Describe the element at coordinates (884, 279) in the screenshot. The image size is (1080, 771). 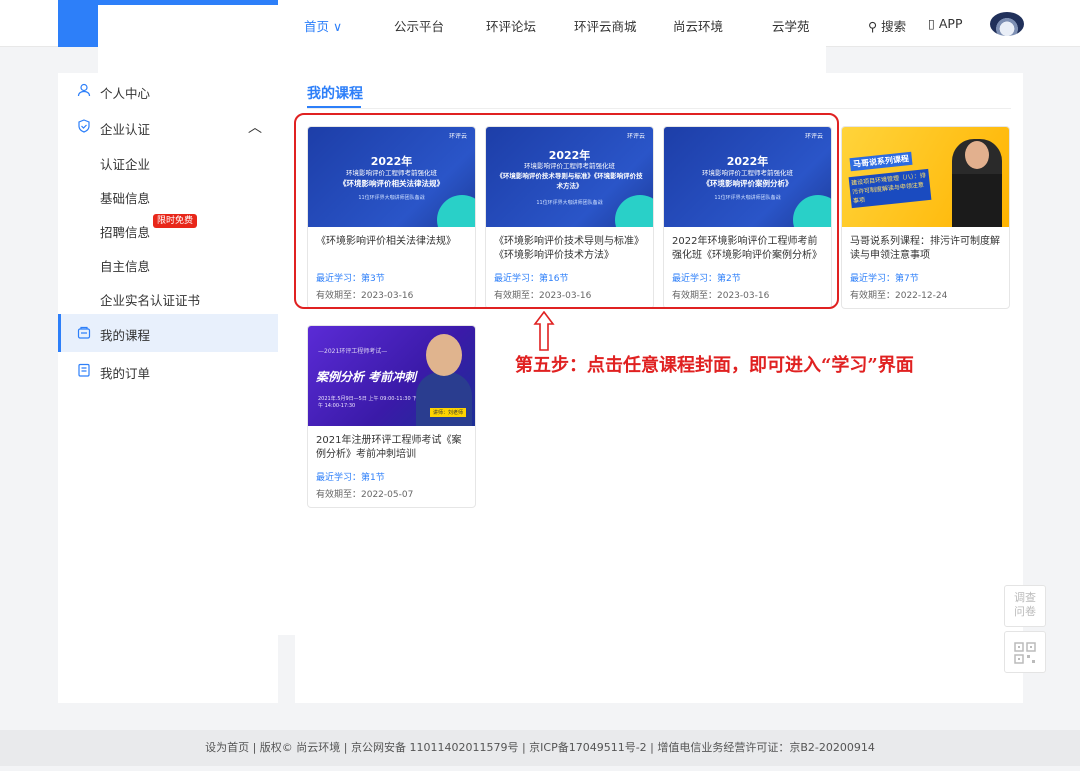
I see `course-recent: 最近学习：第7节` at that location.